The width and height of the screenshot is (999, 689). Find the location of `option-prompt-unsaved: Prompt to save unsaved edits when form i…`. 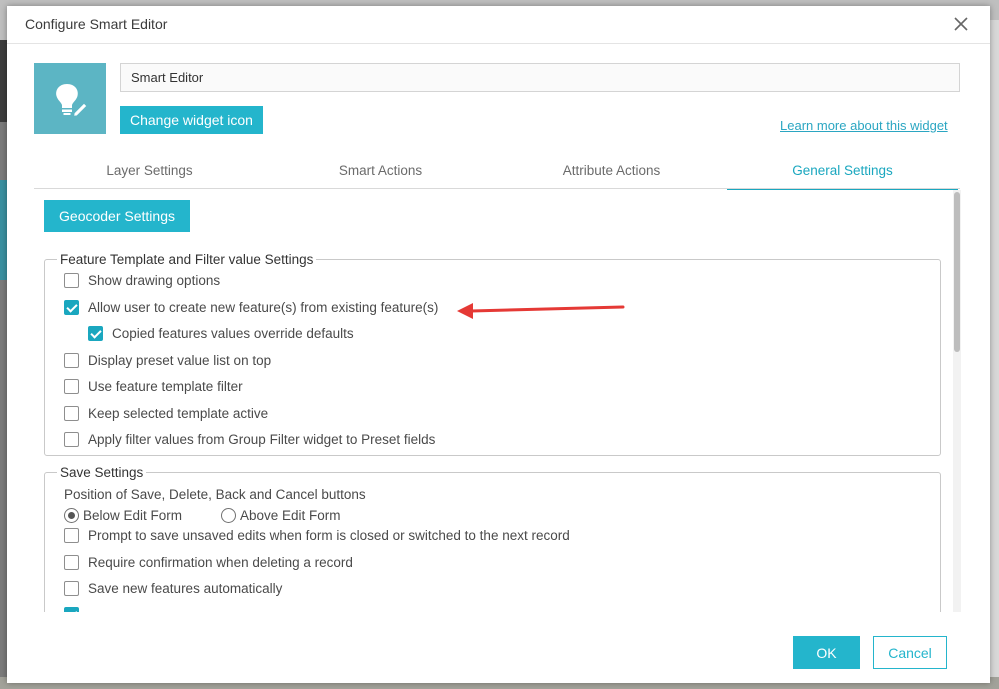

option-prompt-unsaved: Prompt to save unsaved edits when form i… is located at coordinates (317, 535).